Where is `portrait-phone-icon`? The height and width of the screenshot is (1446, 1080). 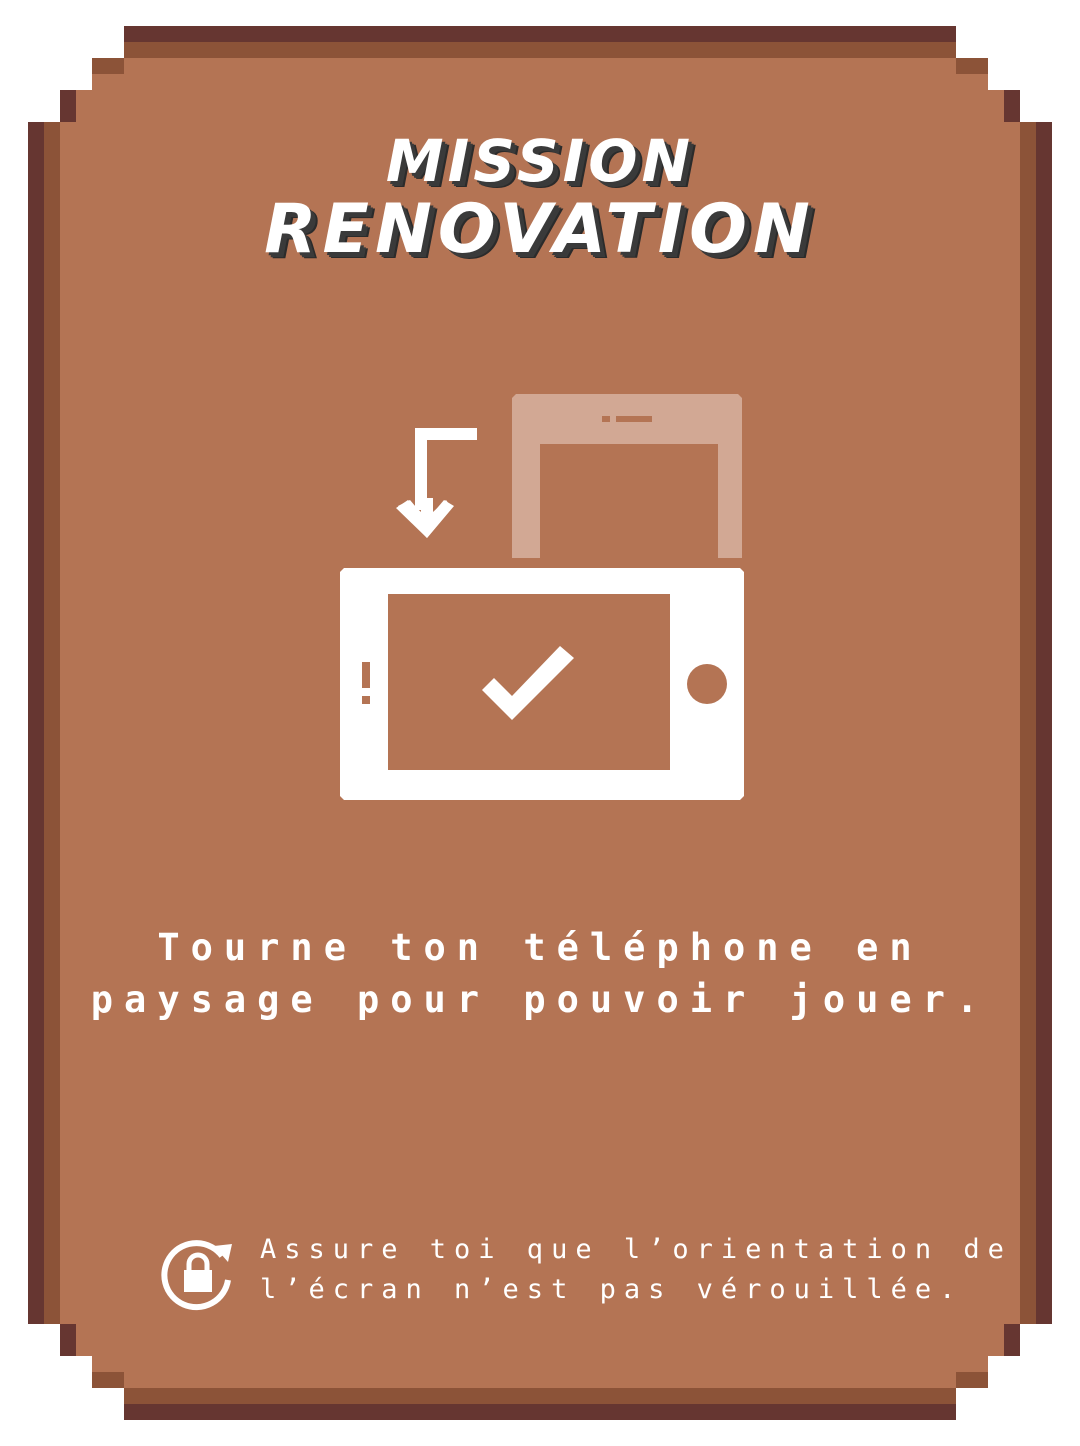 portrait-phone-icon is located at coordinates (627, 476).